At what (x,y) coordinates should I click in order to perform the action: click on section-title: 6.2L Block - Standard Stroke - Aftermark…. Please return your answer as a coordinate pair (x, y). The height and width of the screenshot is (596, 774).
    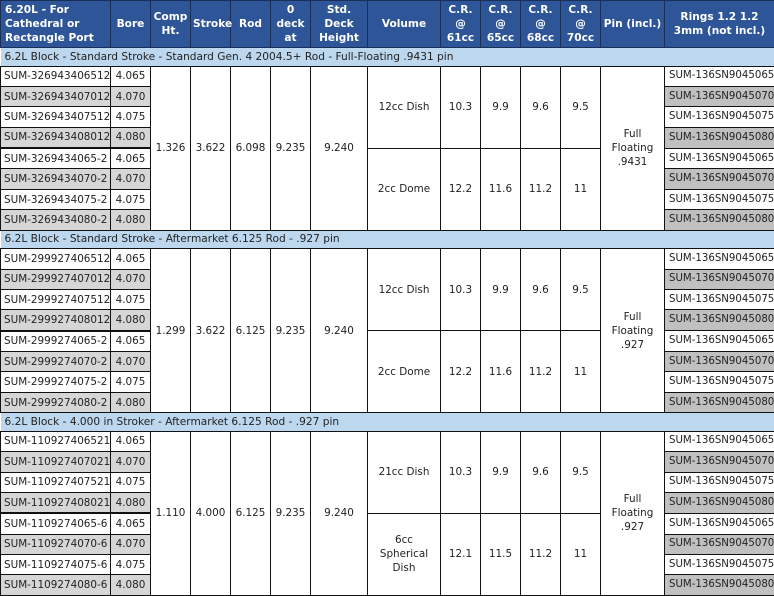
    Looking at the image, I should click on (387, 239).